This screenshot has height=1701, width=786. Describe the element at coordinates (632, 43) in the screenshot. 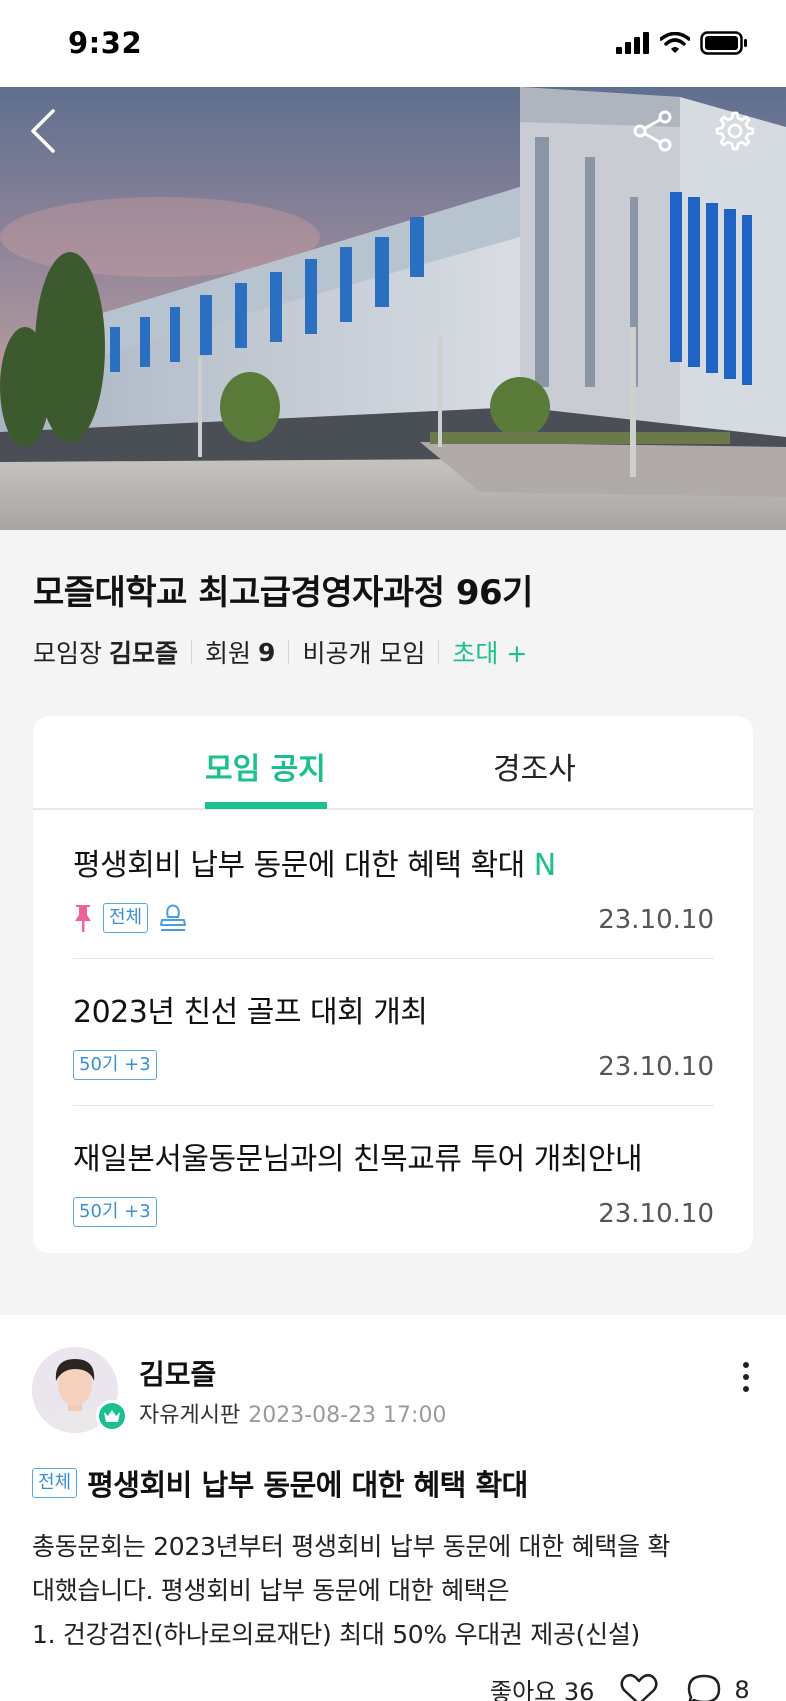

I see `signal-icon` at that location.